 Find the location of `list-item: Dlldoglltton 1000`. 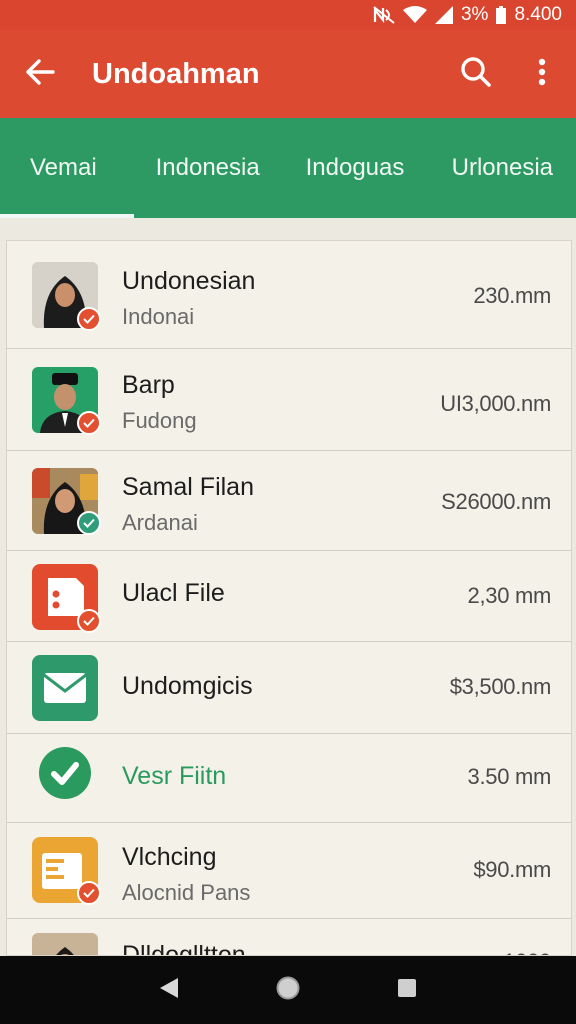

list-item: Dlldoglltton 1000 is located at coordinates (289, 937).